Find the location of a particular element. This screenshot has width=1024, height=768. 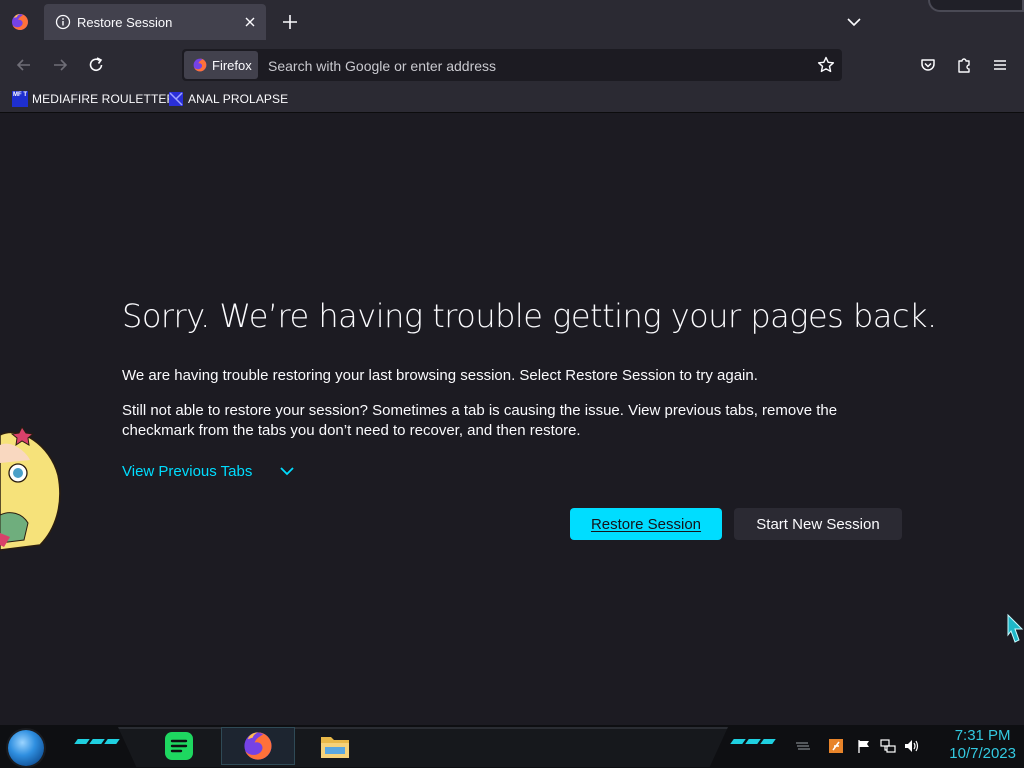

tab-title: Restore Session is located at coordinates (125, 22).